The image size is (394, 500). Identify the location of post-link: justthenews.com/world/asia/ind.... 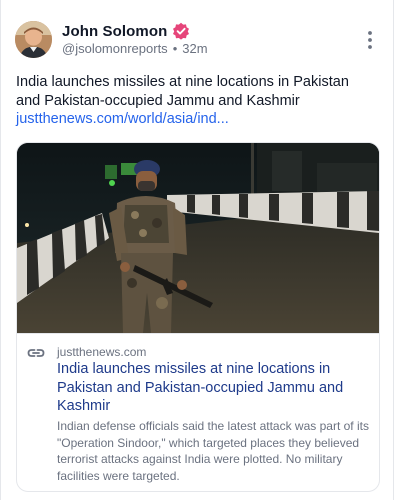
(122, 119).